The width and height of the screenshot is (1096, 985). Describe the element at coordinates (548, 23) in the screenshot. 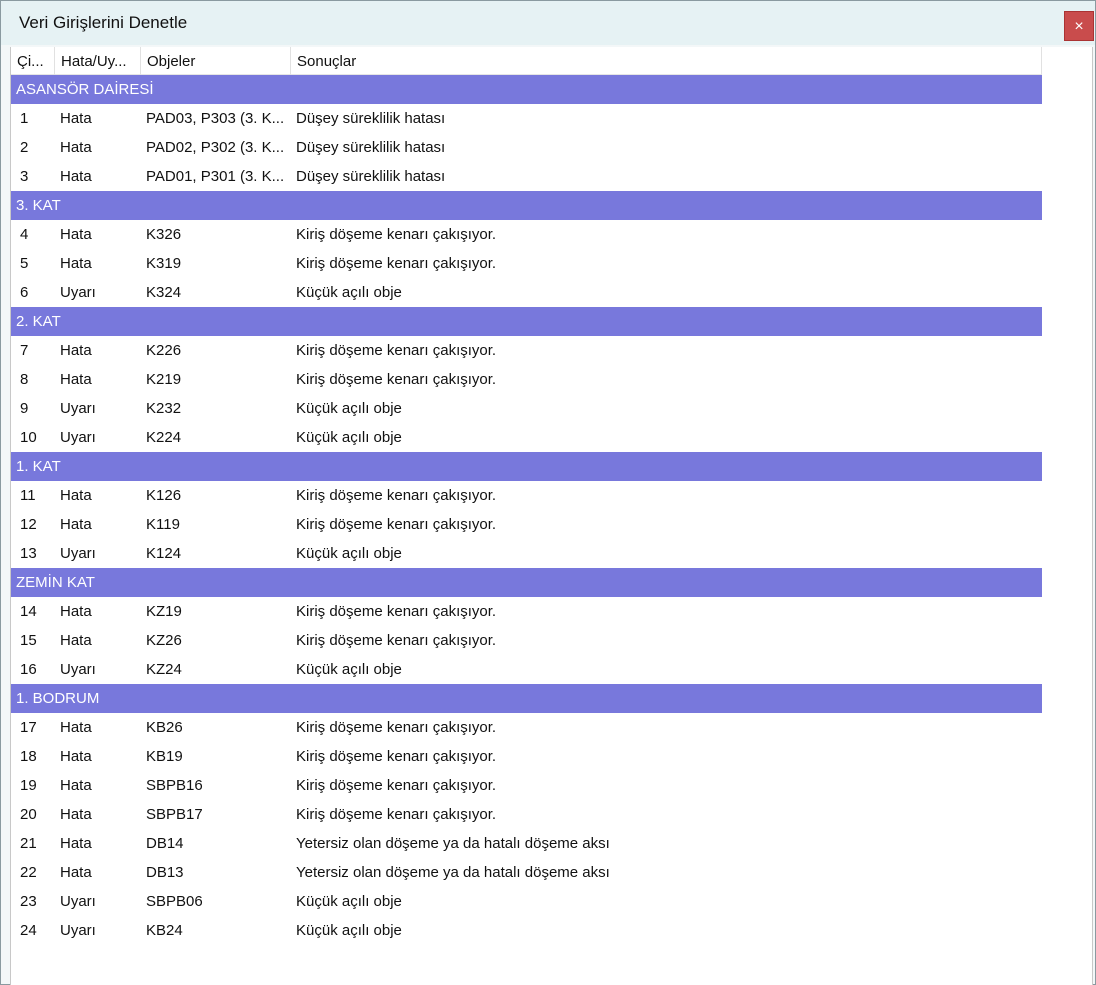

I see `title-bar: Veri Girişlerini Denetle ×` at that location.